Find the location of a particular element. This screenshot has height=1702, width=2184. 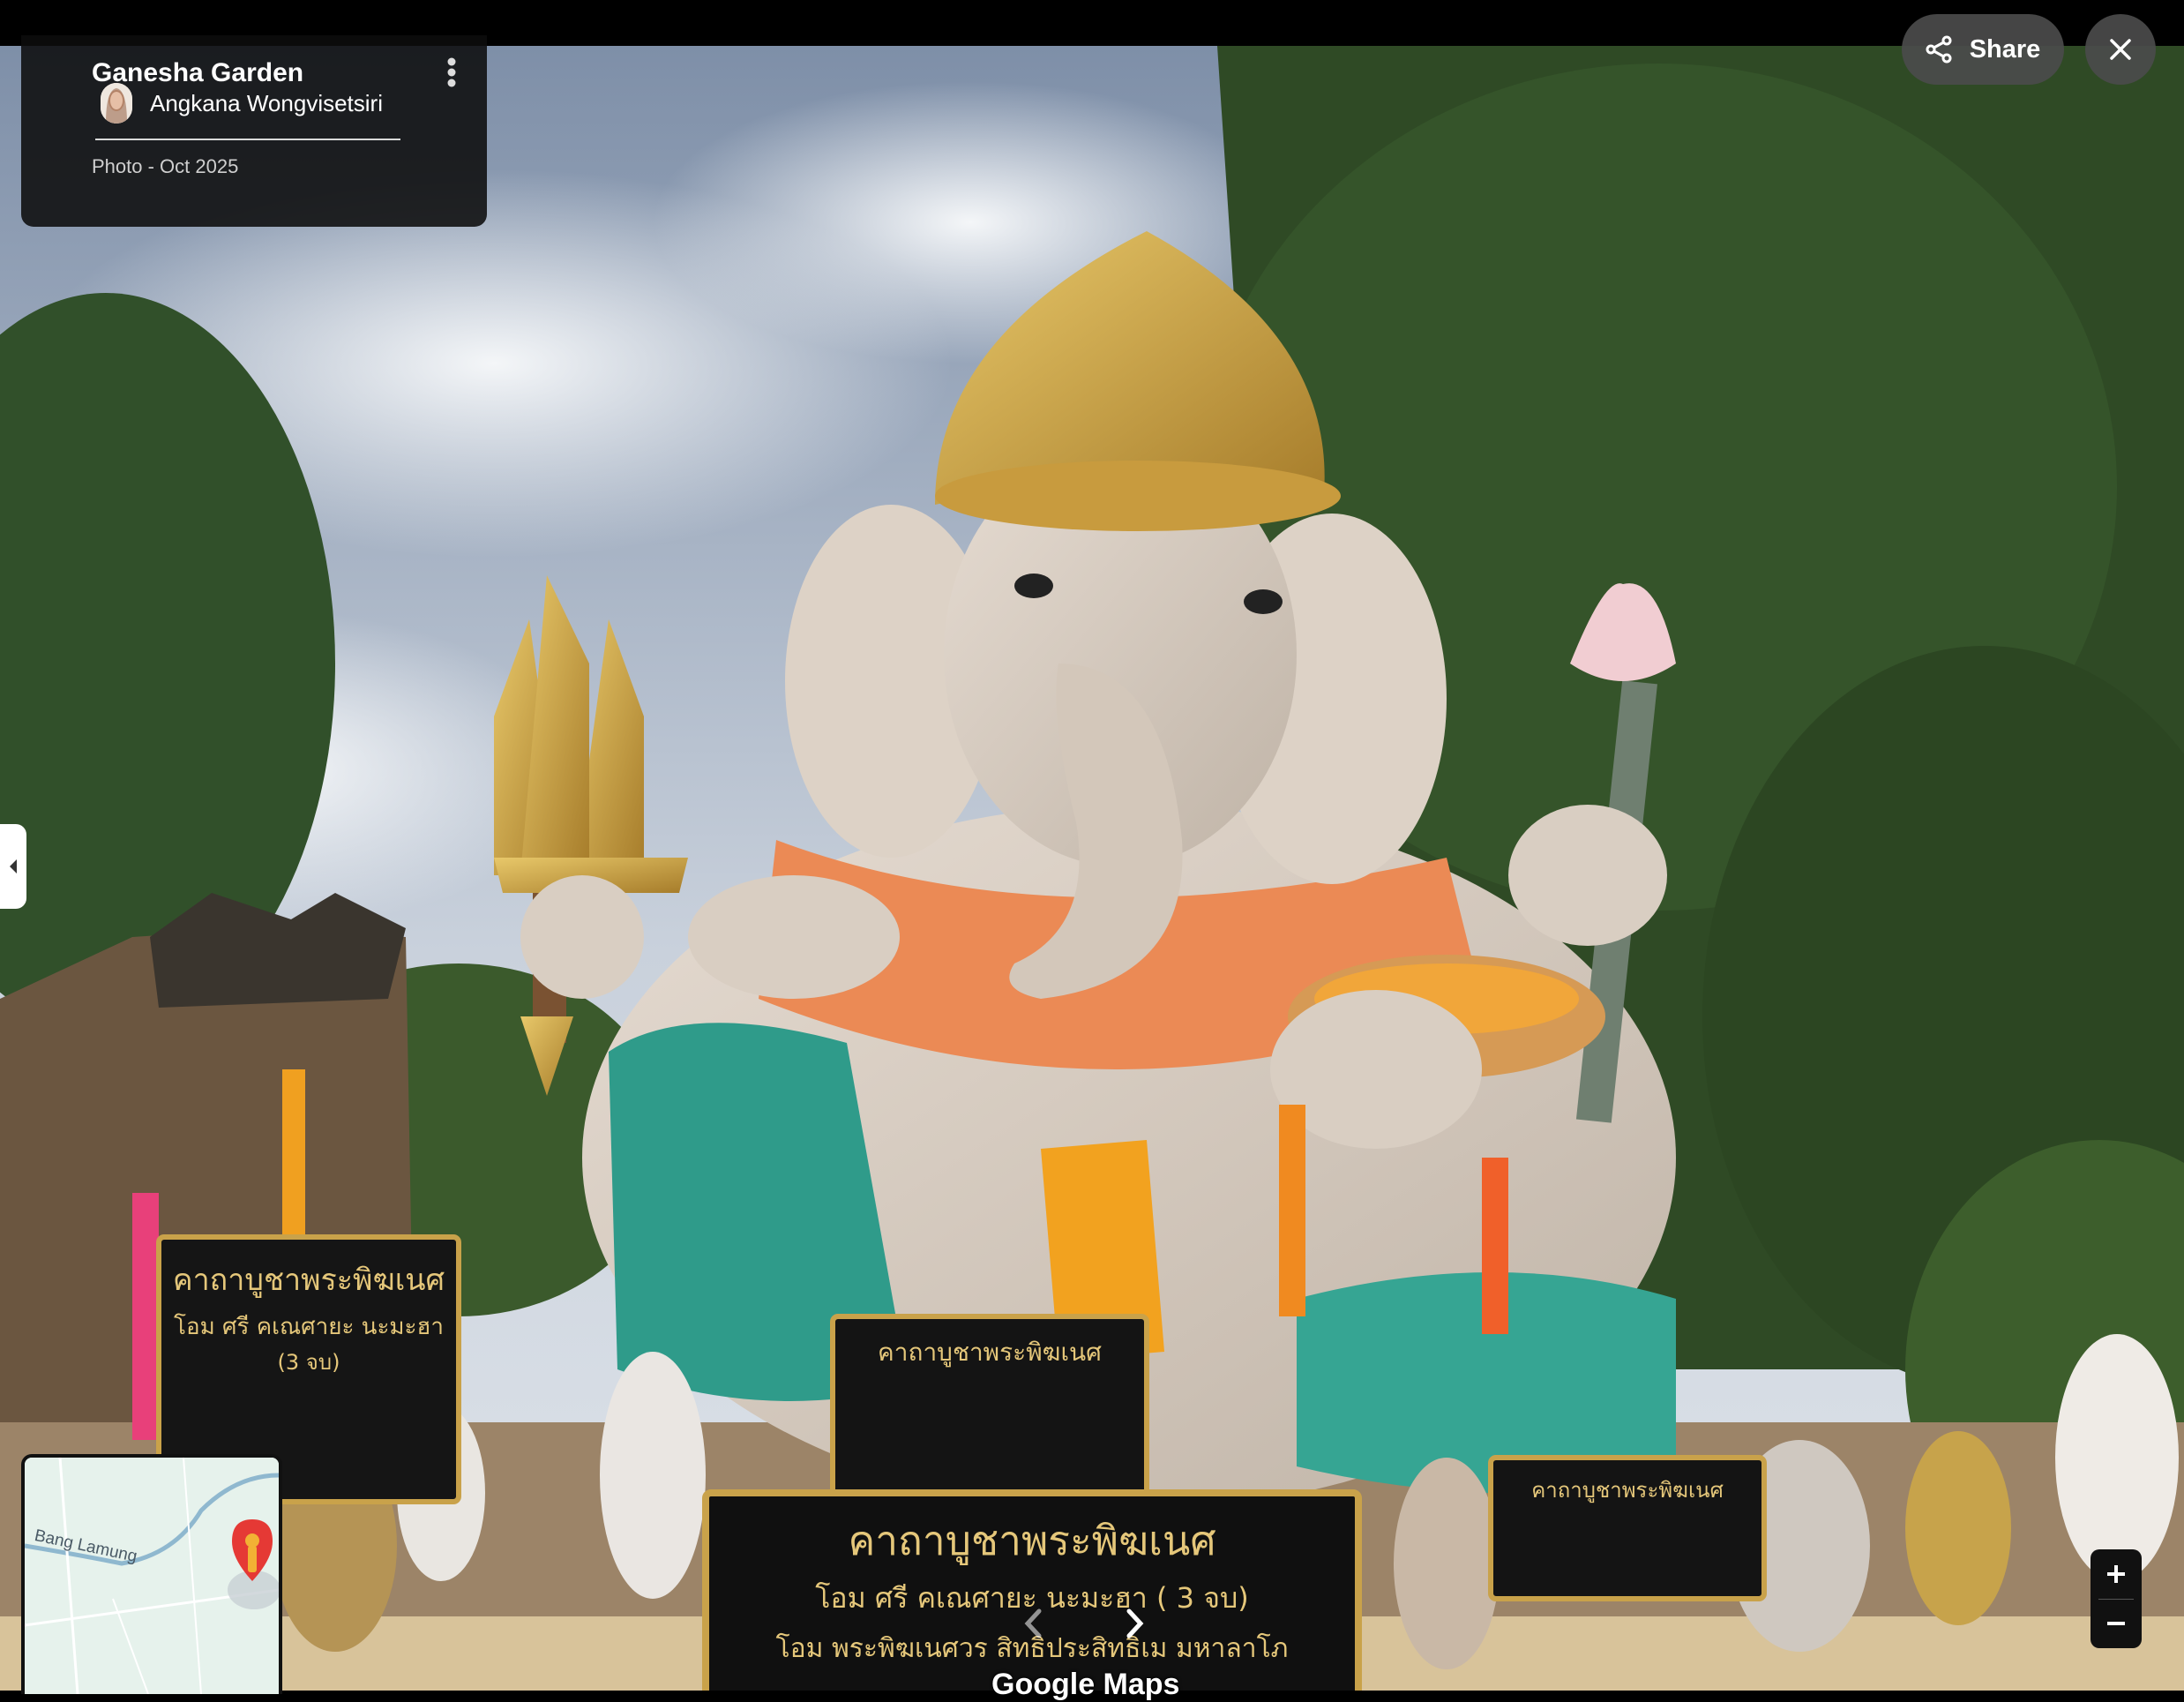

zoom-out-button is located at coordinates (2116, 1623).